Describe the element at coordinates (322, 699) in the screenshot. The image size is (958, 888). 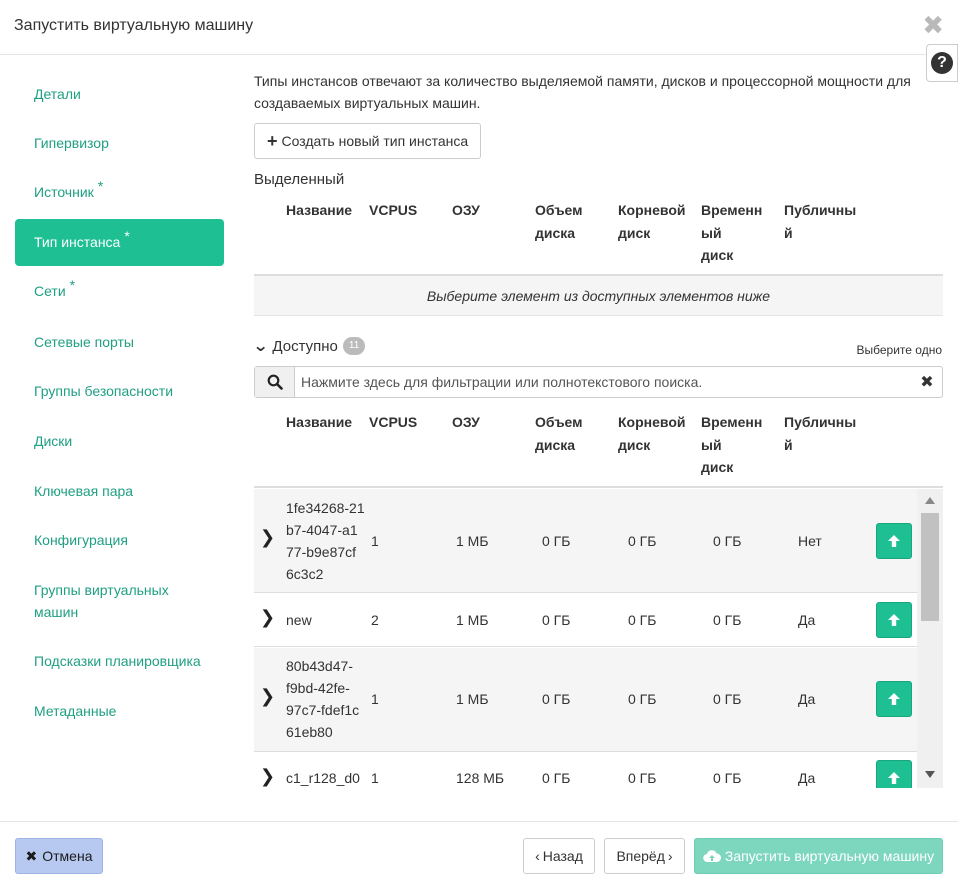
I see `flavor-name: 80b43d47- f9bd-42fe- 97c7-fdef1c 61eb80` at that location.